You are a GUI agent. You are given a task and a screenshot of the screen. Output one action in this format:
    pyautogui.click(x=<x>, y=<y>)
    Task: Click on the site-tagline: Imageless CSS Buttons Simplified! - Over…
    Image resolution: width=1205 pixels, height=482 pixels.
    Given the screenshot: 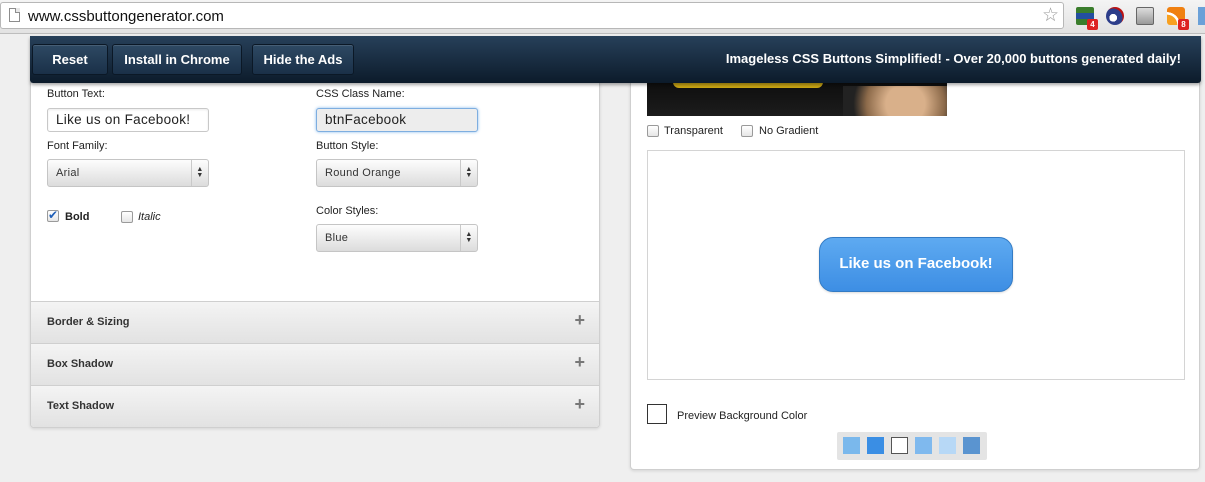 What is the action you would take?
    pyautogui.click(x=953, y=58)
    